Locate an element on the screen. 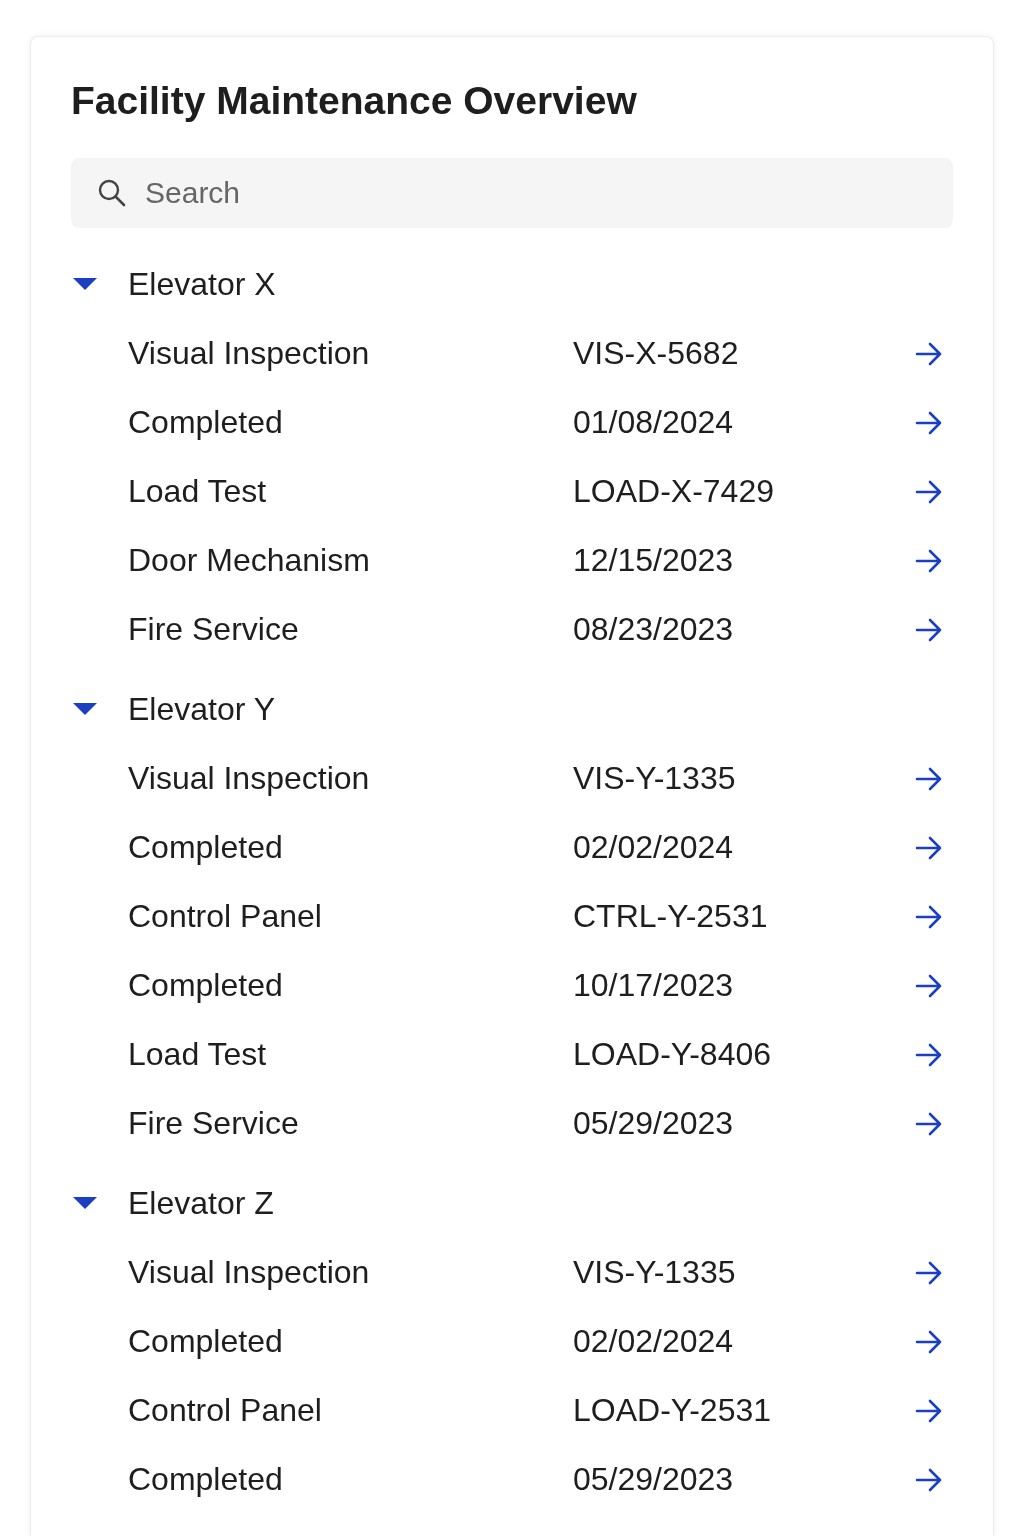 The width and height of the screenshot is (1024, 1536). group-label: Elevator Z is located at coordinates (201, 1203).